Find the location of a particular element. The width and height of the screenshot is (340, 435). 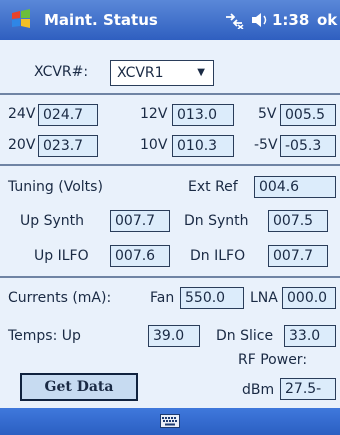

connectivity-icon is located at coordinates (234, 20).